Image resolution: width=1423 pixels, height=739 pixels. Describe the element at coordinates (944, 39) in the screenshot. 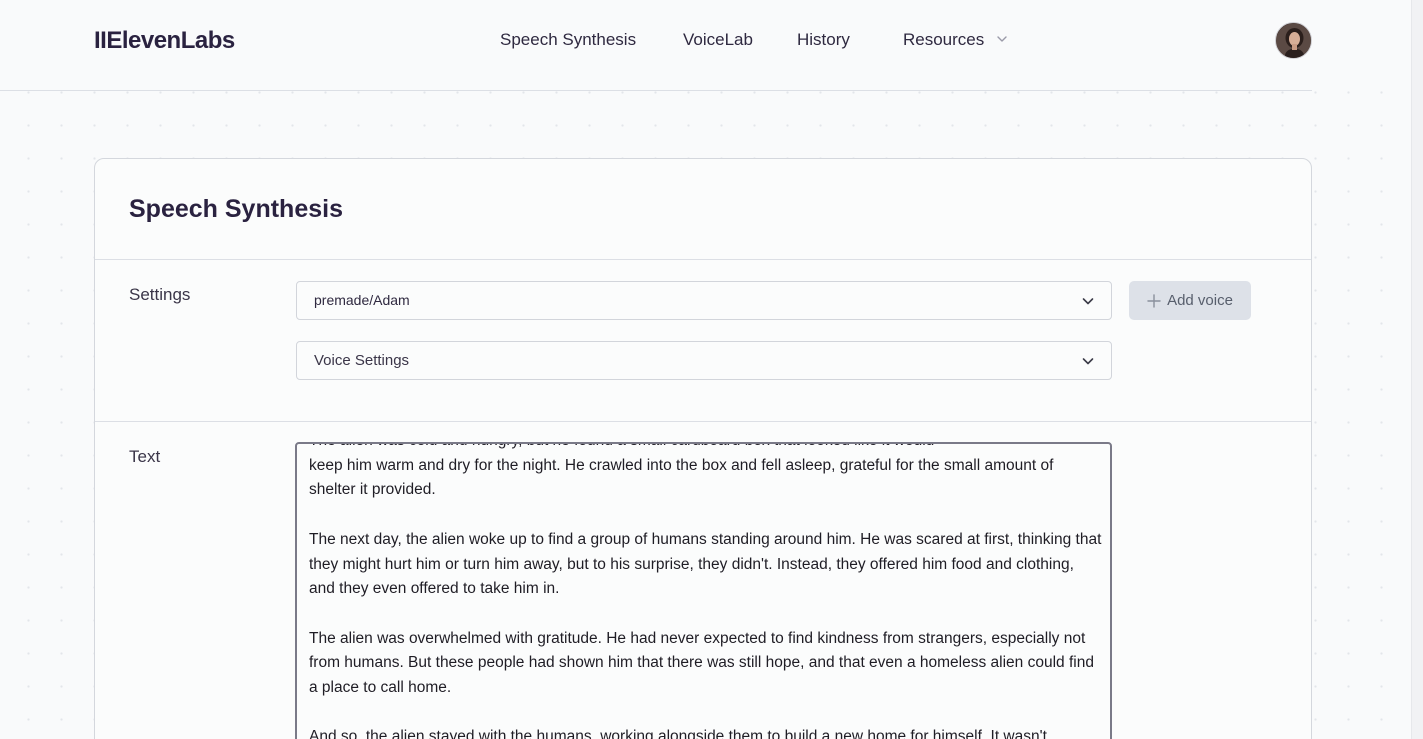

I see `nav-resources-label: Resources` at that location.